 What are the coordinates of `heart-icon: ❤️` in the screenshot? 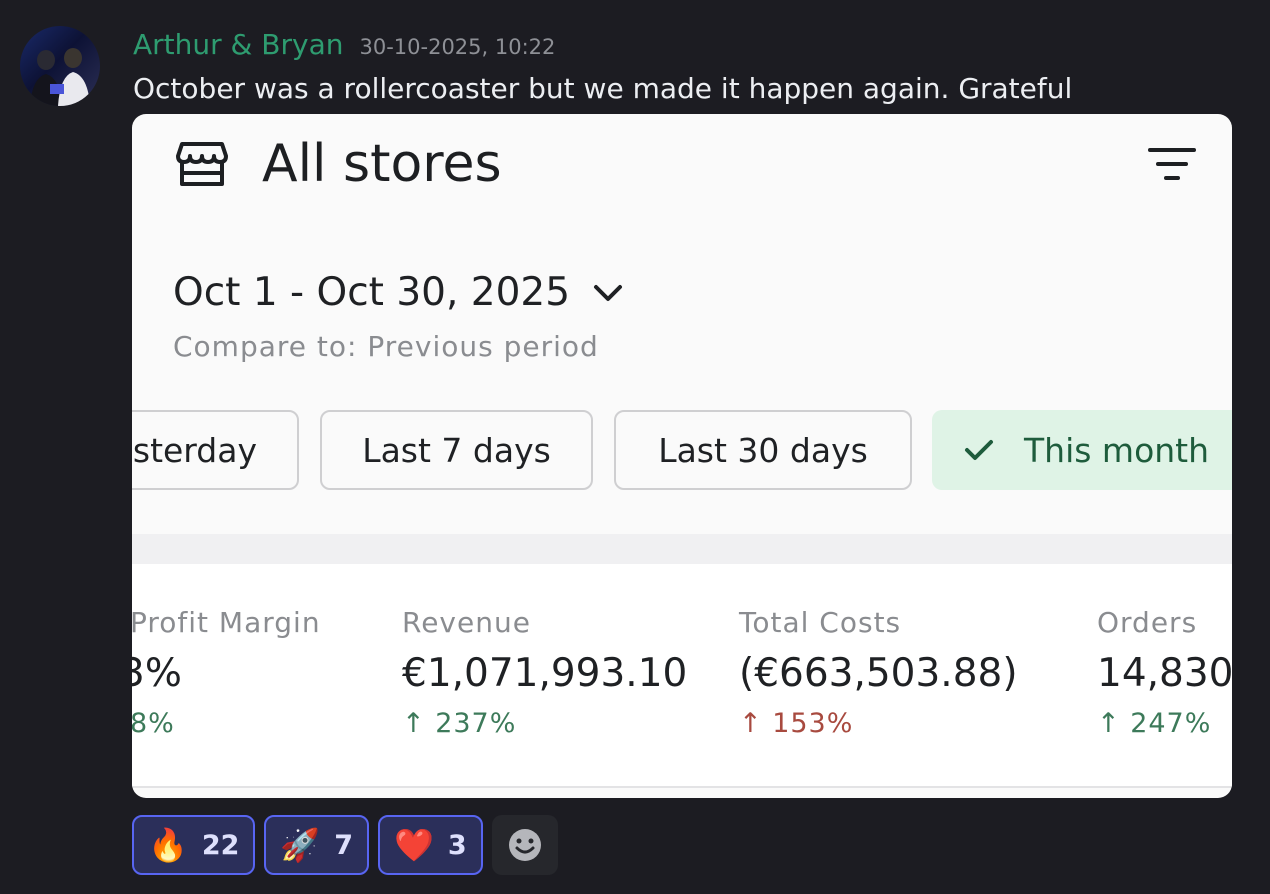 It's located at (414, 845).